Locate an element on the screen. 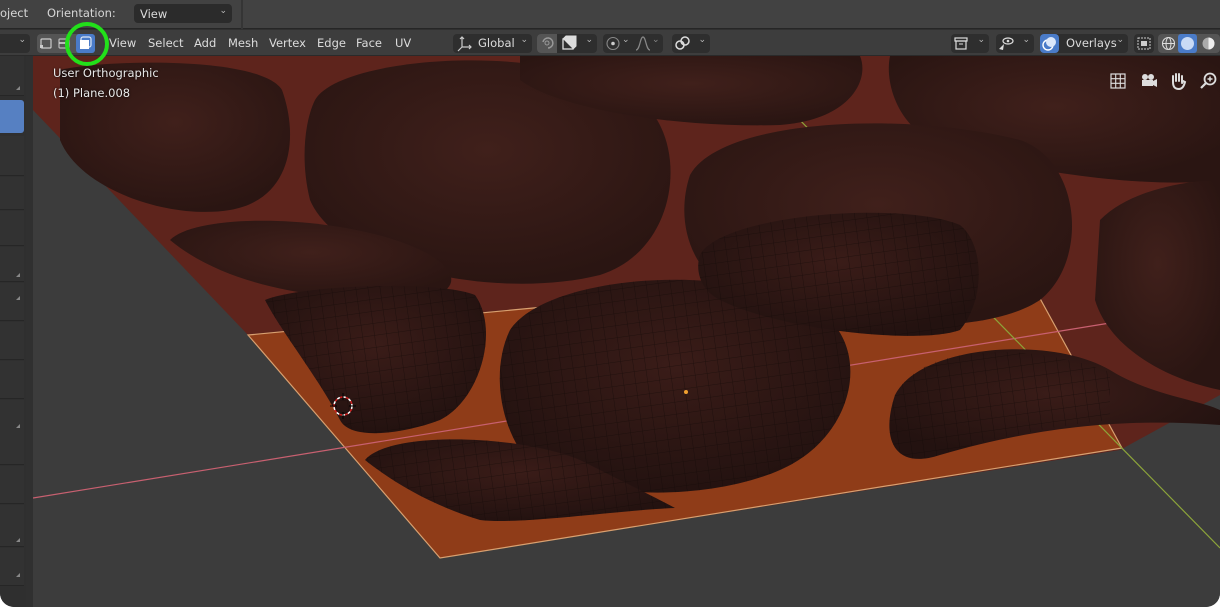 The height and width of the screenshot is (607, 1220). transform-affect-icon is located at coordinates (548, 43).